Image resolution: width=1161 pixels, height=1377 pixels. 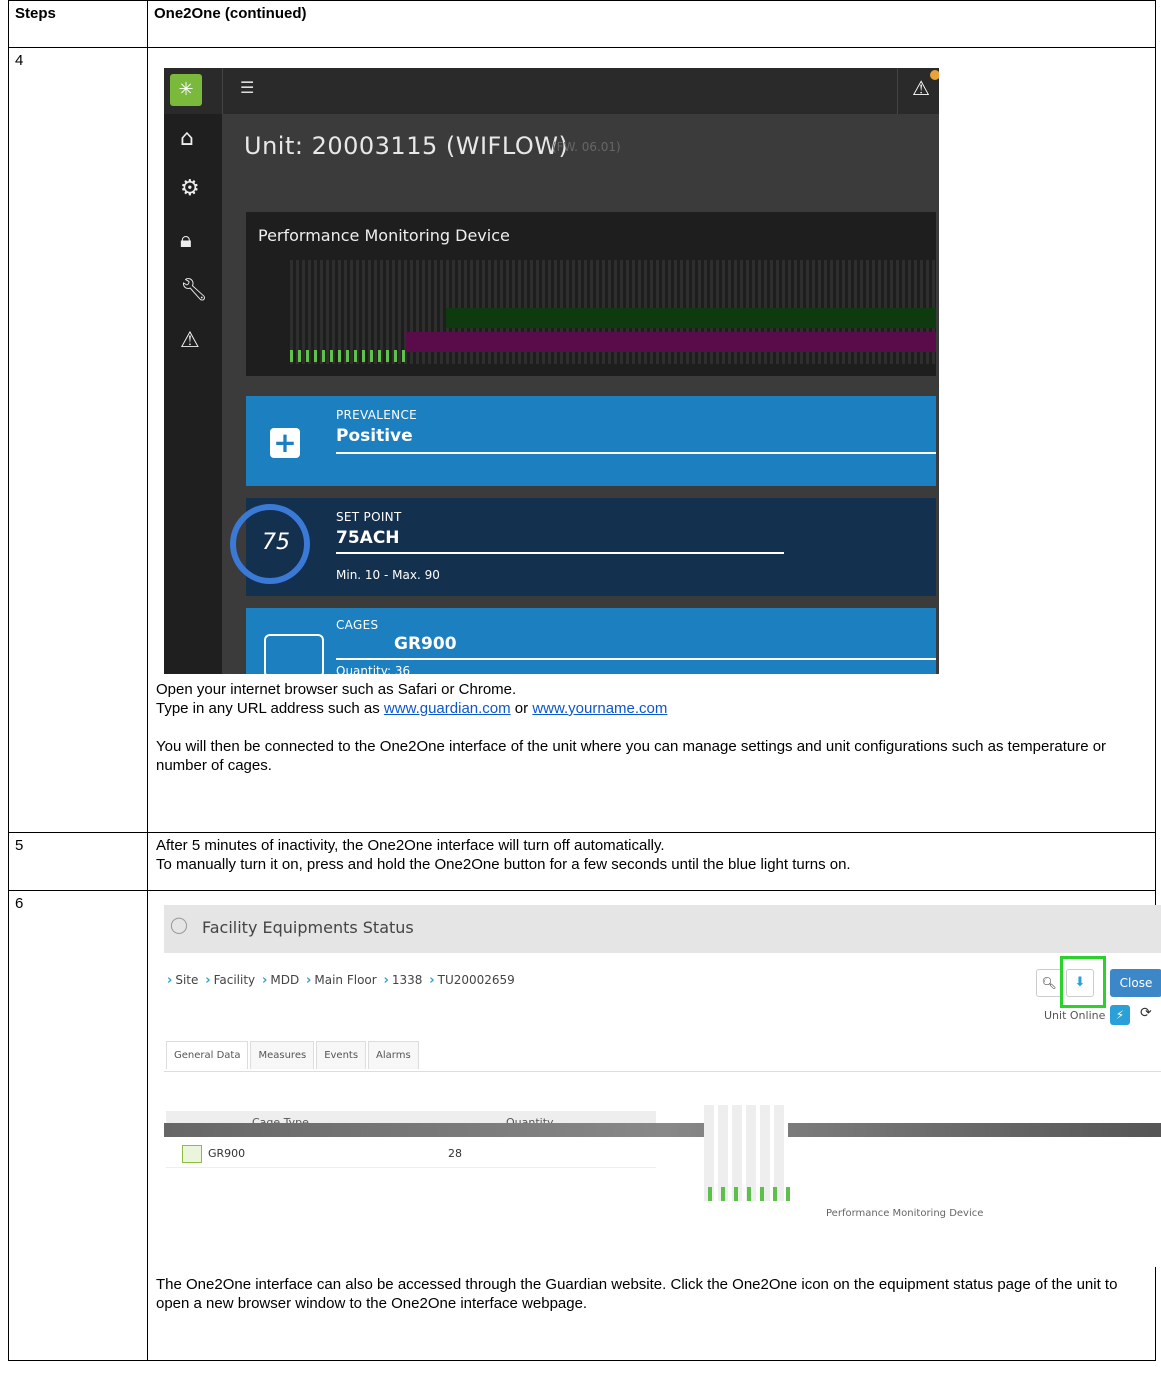 What do you see at coordinates (406, 146) in the screenshot?
I see `unit-title: Unit: 20003115 (WIFLOW)` at bounding box center [406, 146].